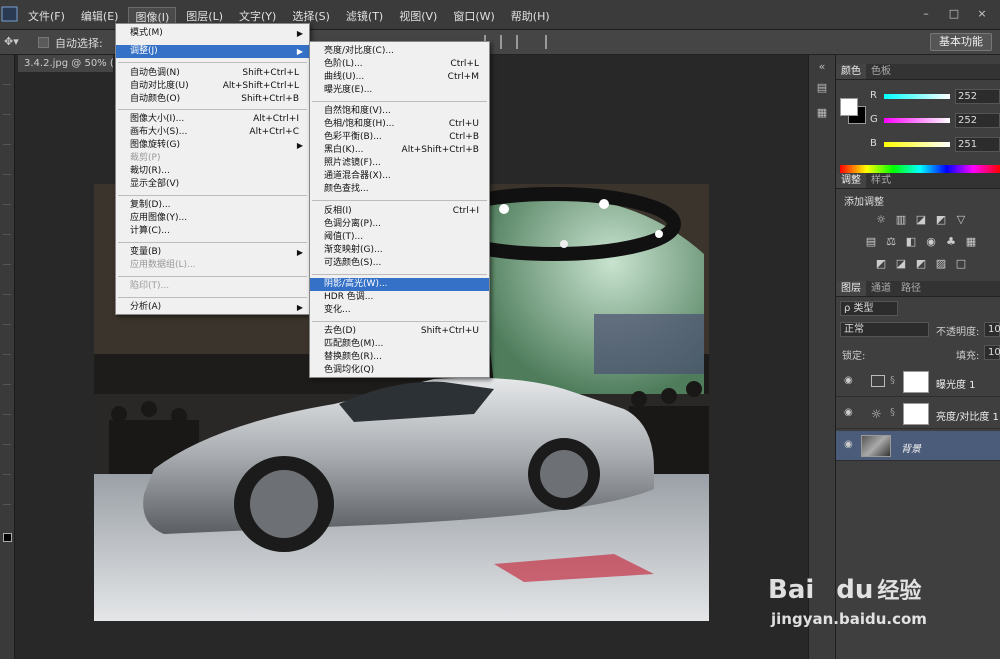  I want to click on minimize-button: –, so click(926, 14).